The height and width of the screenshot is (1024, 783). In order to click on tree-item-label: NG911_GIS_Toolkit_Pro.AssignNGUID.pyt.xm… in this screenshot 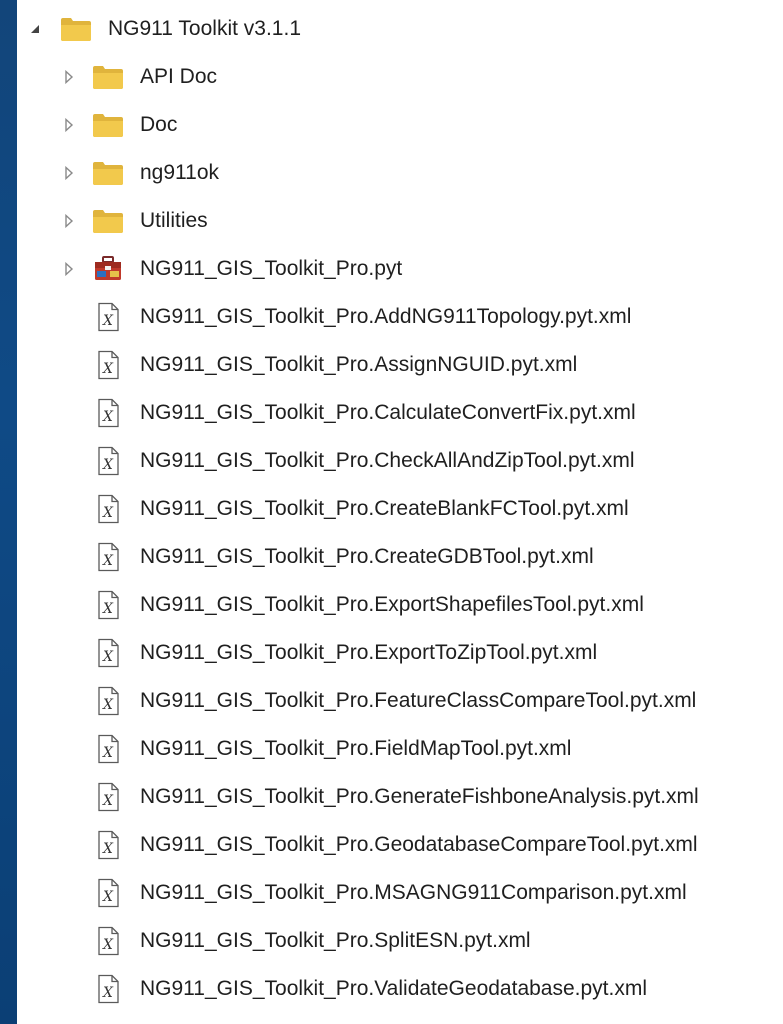, I will do `click(359, 364)`.